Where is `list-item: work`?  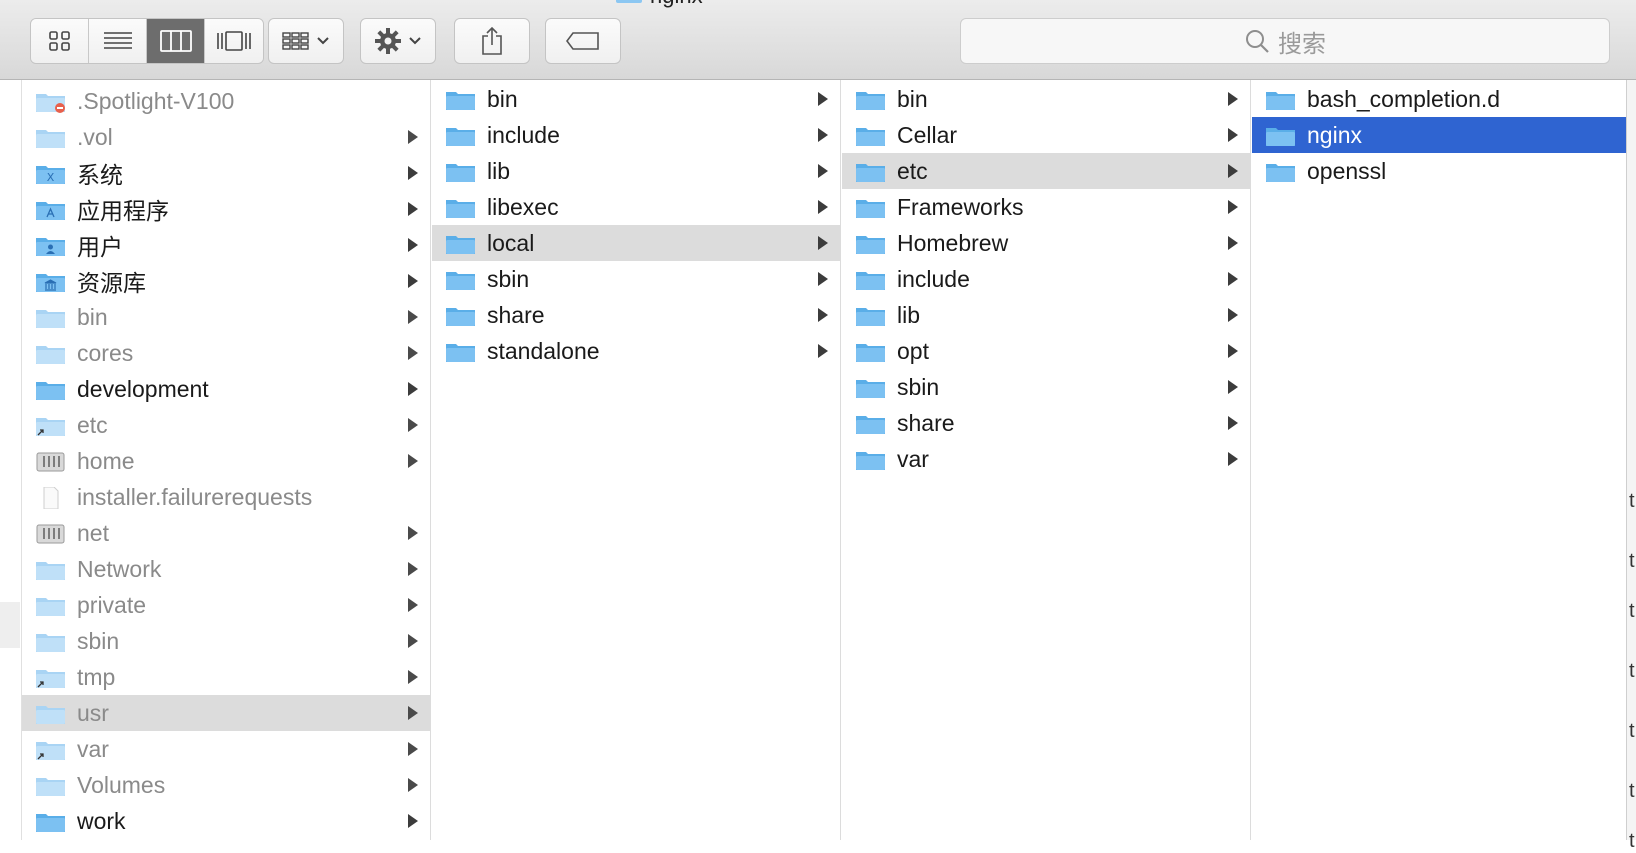 list-item: work is located at coordinates (226, 821).